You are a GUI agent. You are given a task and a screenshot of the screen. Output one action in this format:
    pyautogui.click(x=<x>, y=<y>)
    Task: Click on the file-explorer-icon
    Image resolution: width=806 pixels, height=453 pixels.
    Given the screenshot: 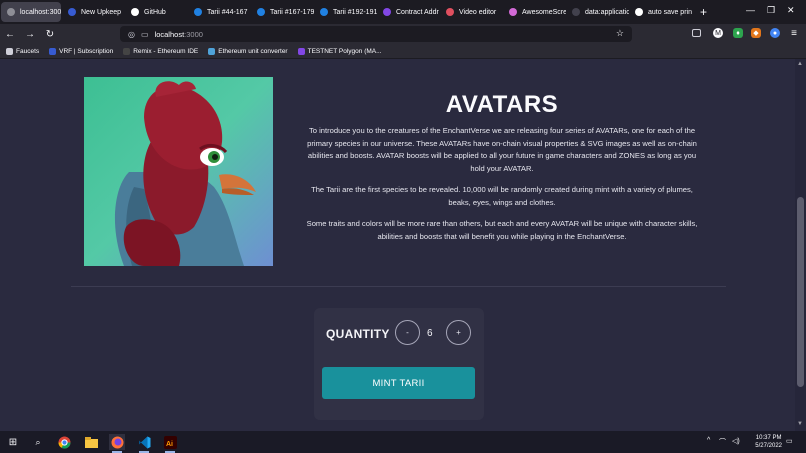 What is the action you would take?
    pyautogui.click(x=91, y=442)
    